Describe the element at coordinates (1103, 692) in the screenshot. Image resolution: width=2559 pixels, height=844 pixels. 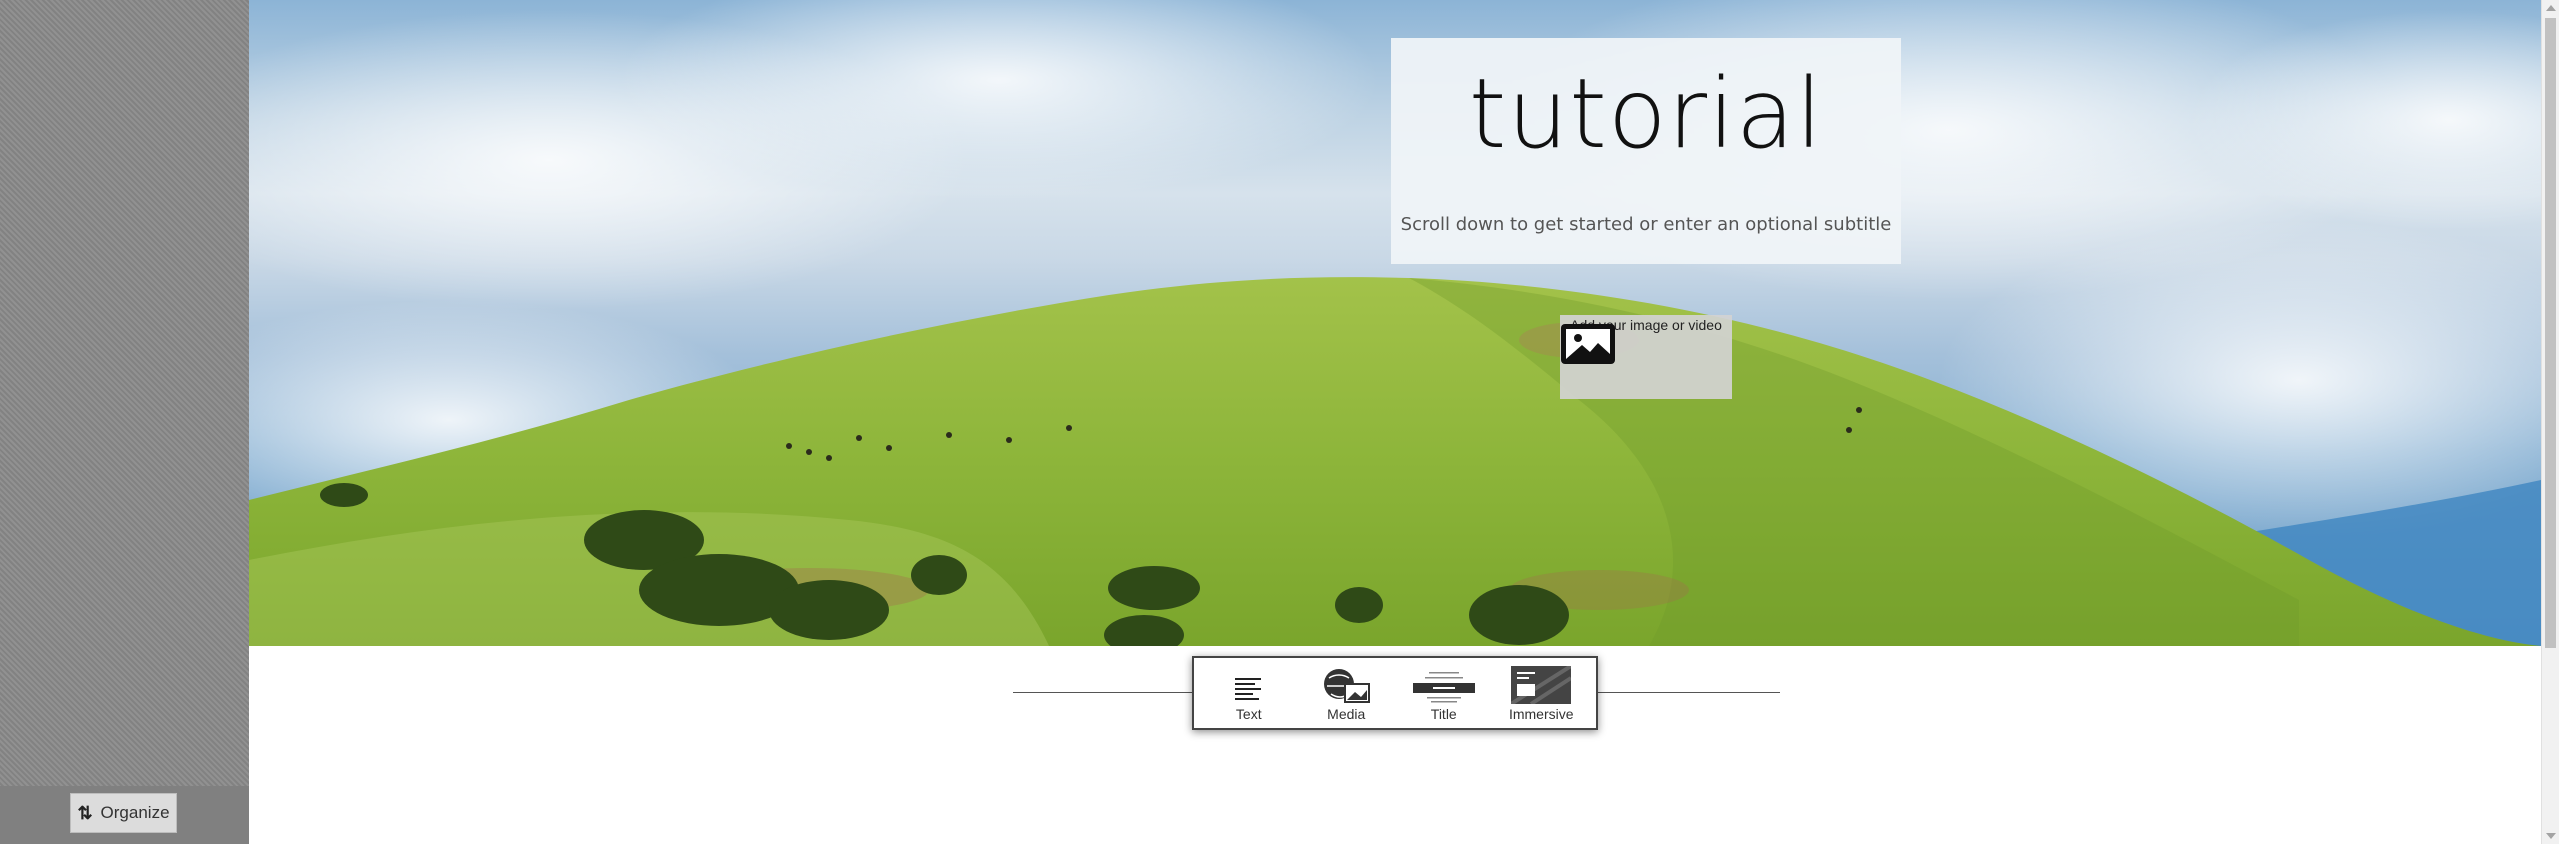
I see `insert-divider-left` at that location.